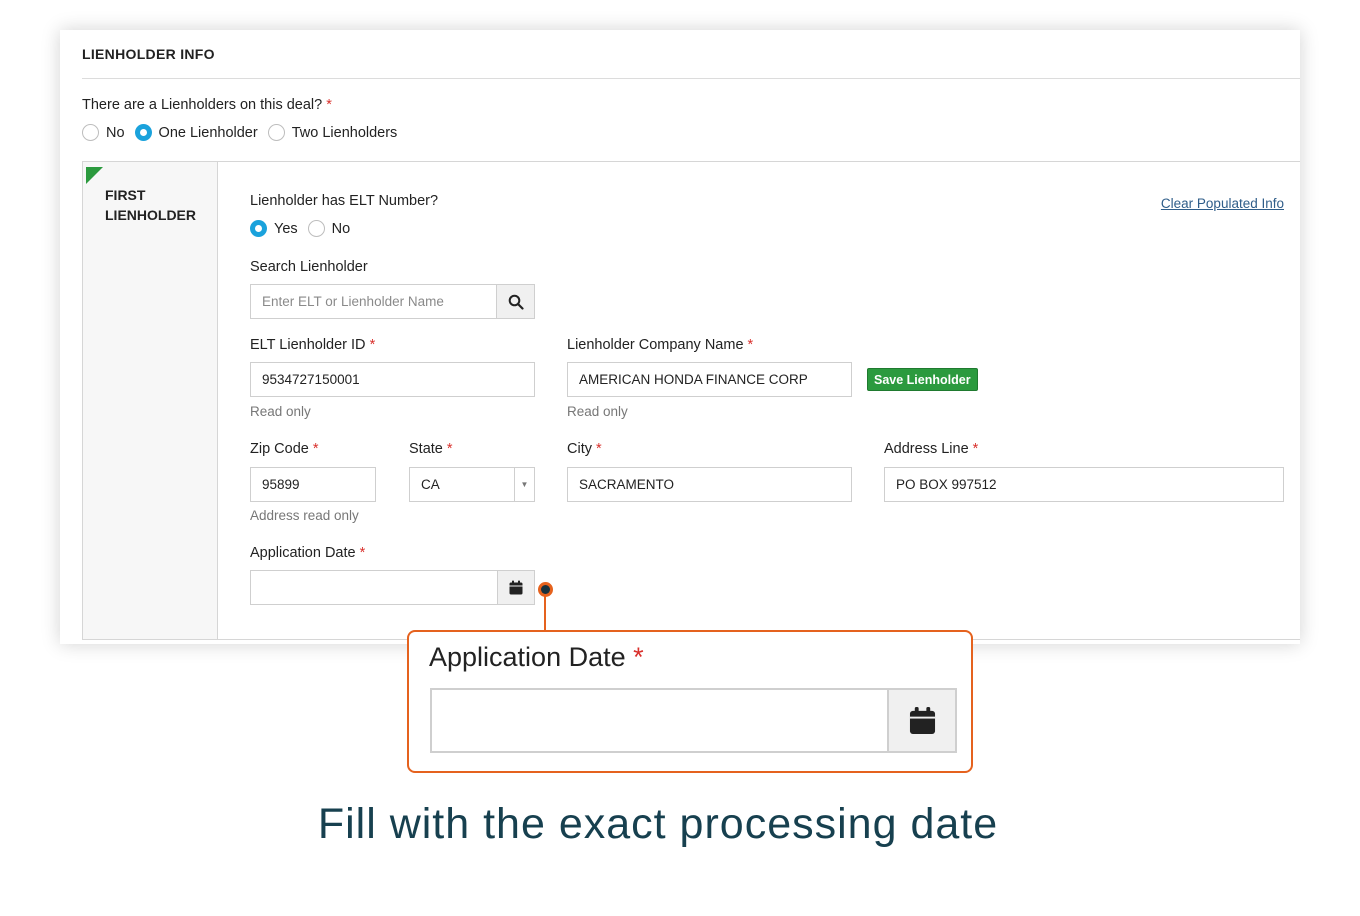 This screenshot has height=916, width=1360. I want to click on field-value: CA, so click(430, 484).